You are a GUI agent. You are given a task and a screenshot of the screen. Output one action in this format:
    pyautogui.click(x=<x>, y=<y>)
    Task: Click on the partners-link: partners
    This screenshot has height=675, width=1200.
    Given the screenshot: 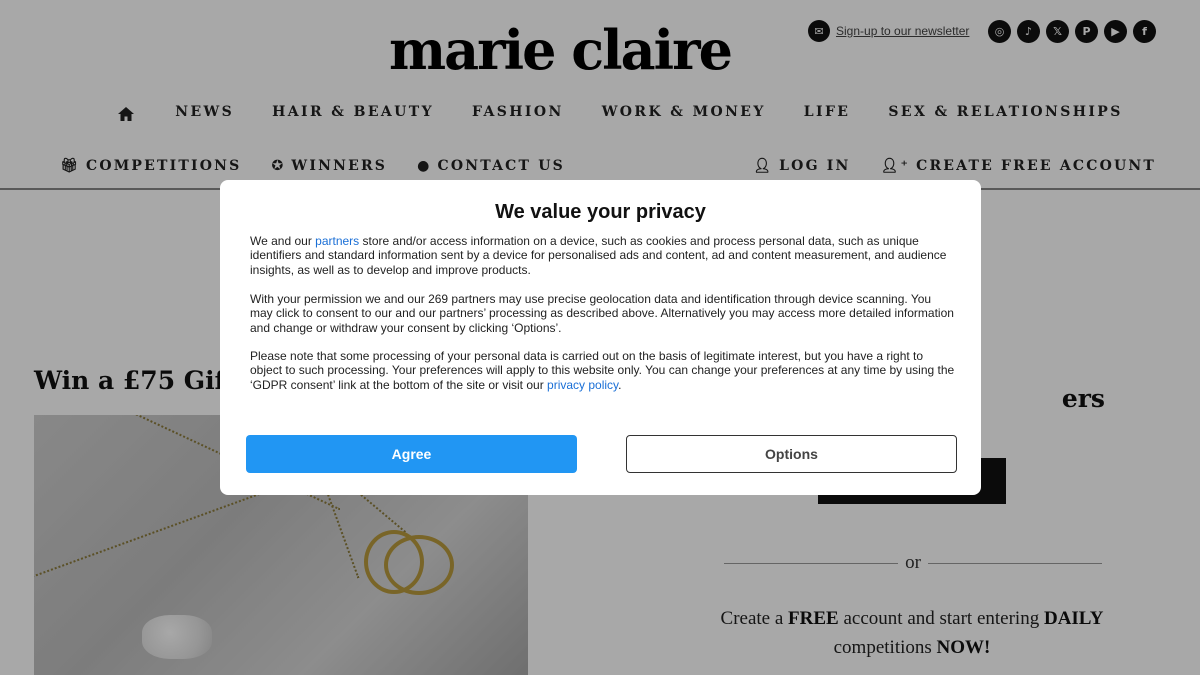 What is the action you would take?
    pyautogui.click(x=337, y=241)
    